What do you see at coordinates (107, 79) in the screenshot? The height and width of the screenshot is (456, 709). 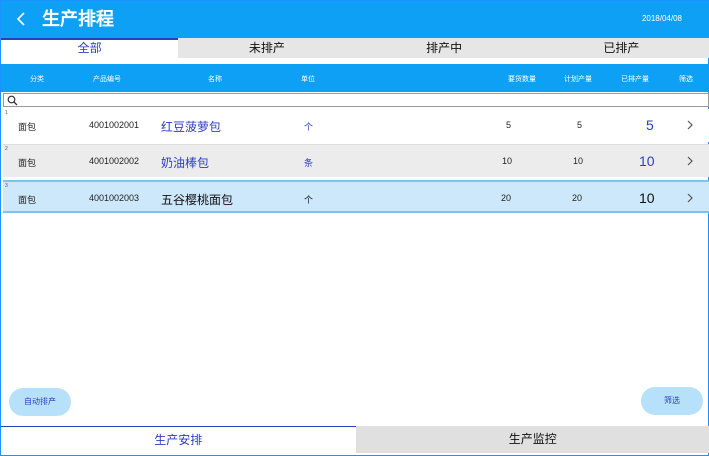 I see `column-product-code: 产品编号` at bounding box center [107, 79].